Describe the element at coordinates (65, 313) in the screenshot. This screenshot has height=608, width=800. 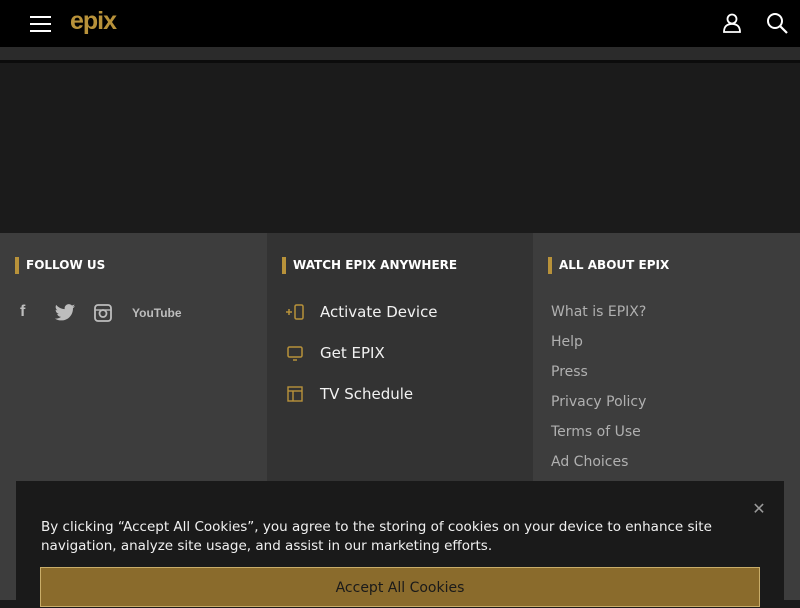
I see `twitter-icon` at that location.